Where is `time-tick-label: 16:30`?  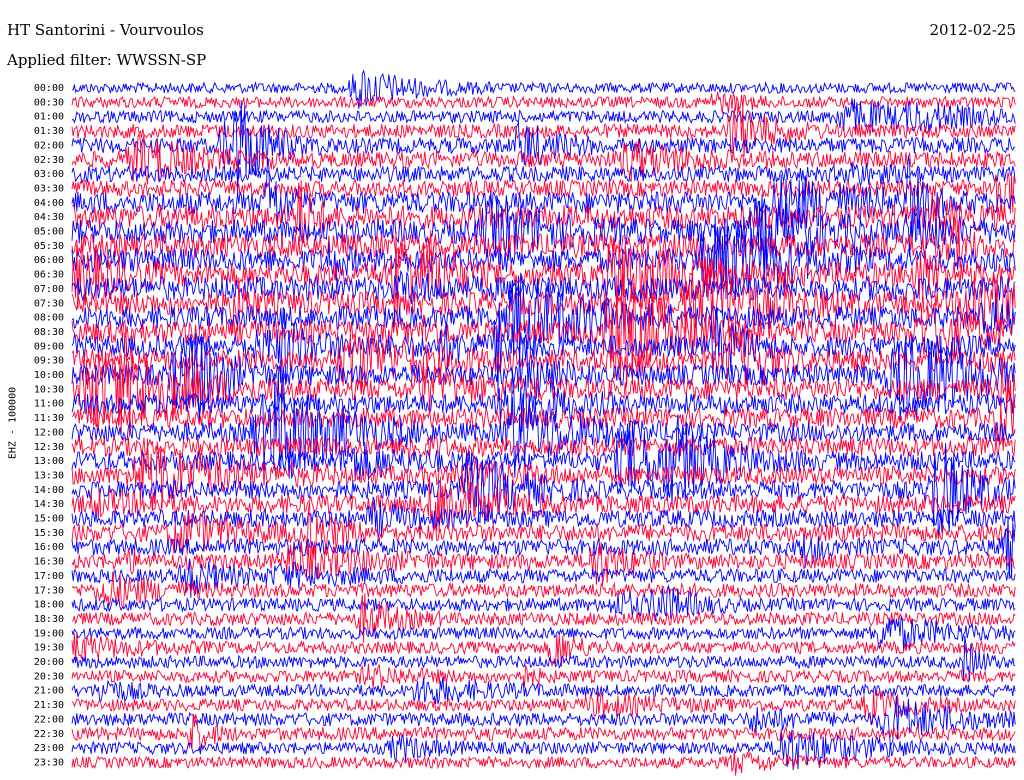 time-tick-label: 16:30 is located at coordinates (49, 562).